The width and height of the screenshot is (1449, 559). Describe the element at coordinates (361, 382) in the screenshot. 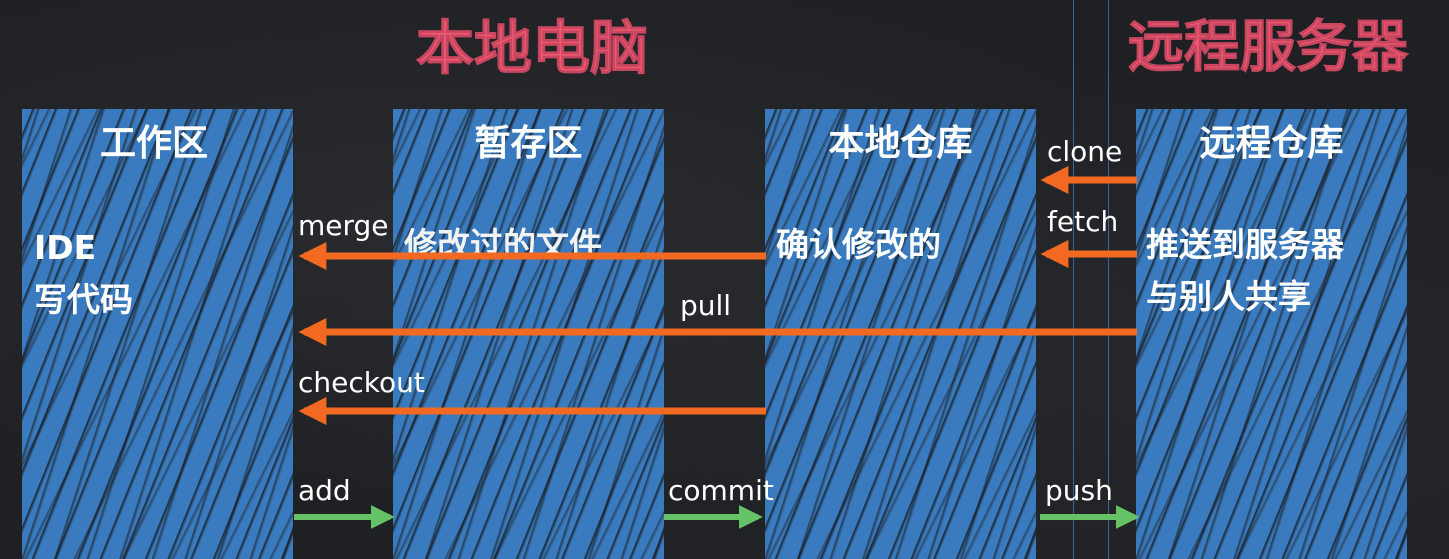

I see `checkout-label: checkout` at that location.